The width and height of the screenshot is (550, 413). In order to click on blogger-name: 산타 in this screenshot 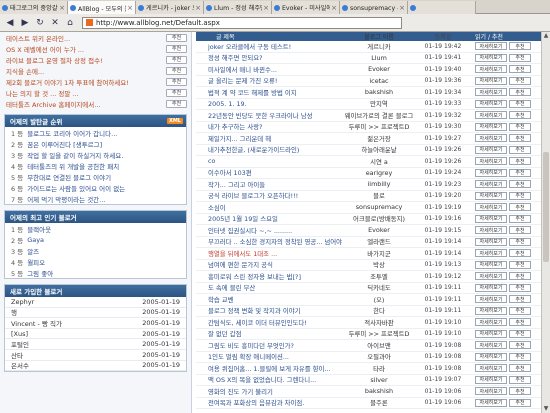, I will do `click(17, 355)`.